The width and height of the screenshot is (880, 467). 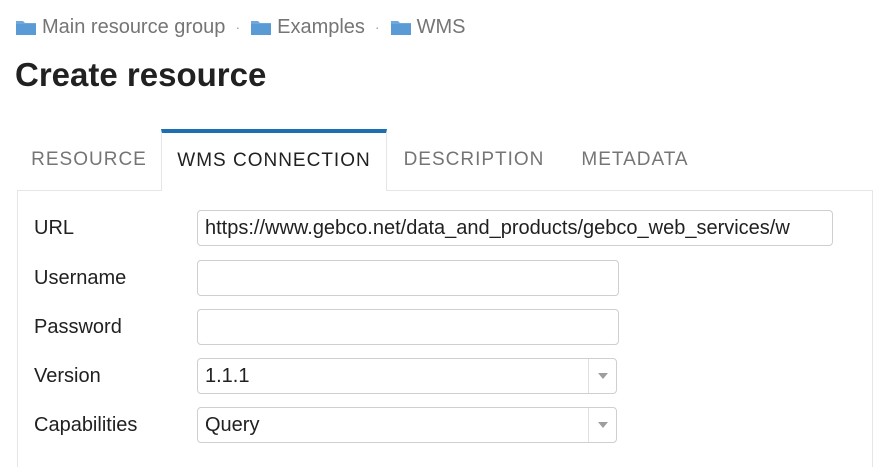 What do you see at coordinates (67, 375) in the screenshot?
I see `version-label: Version` at bounding box center [67, 375].